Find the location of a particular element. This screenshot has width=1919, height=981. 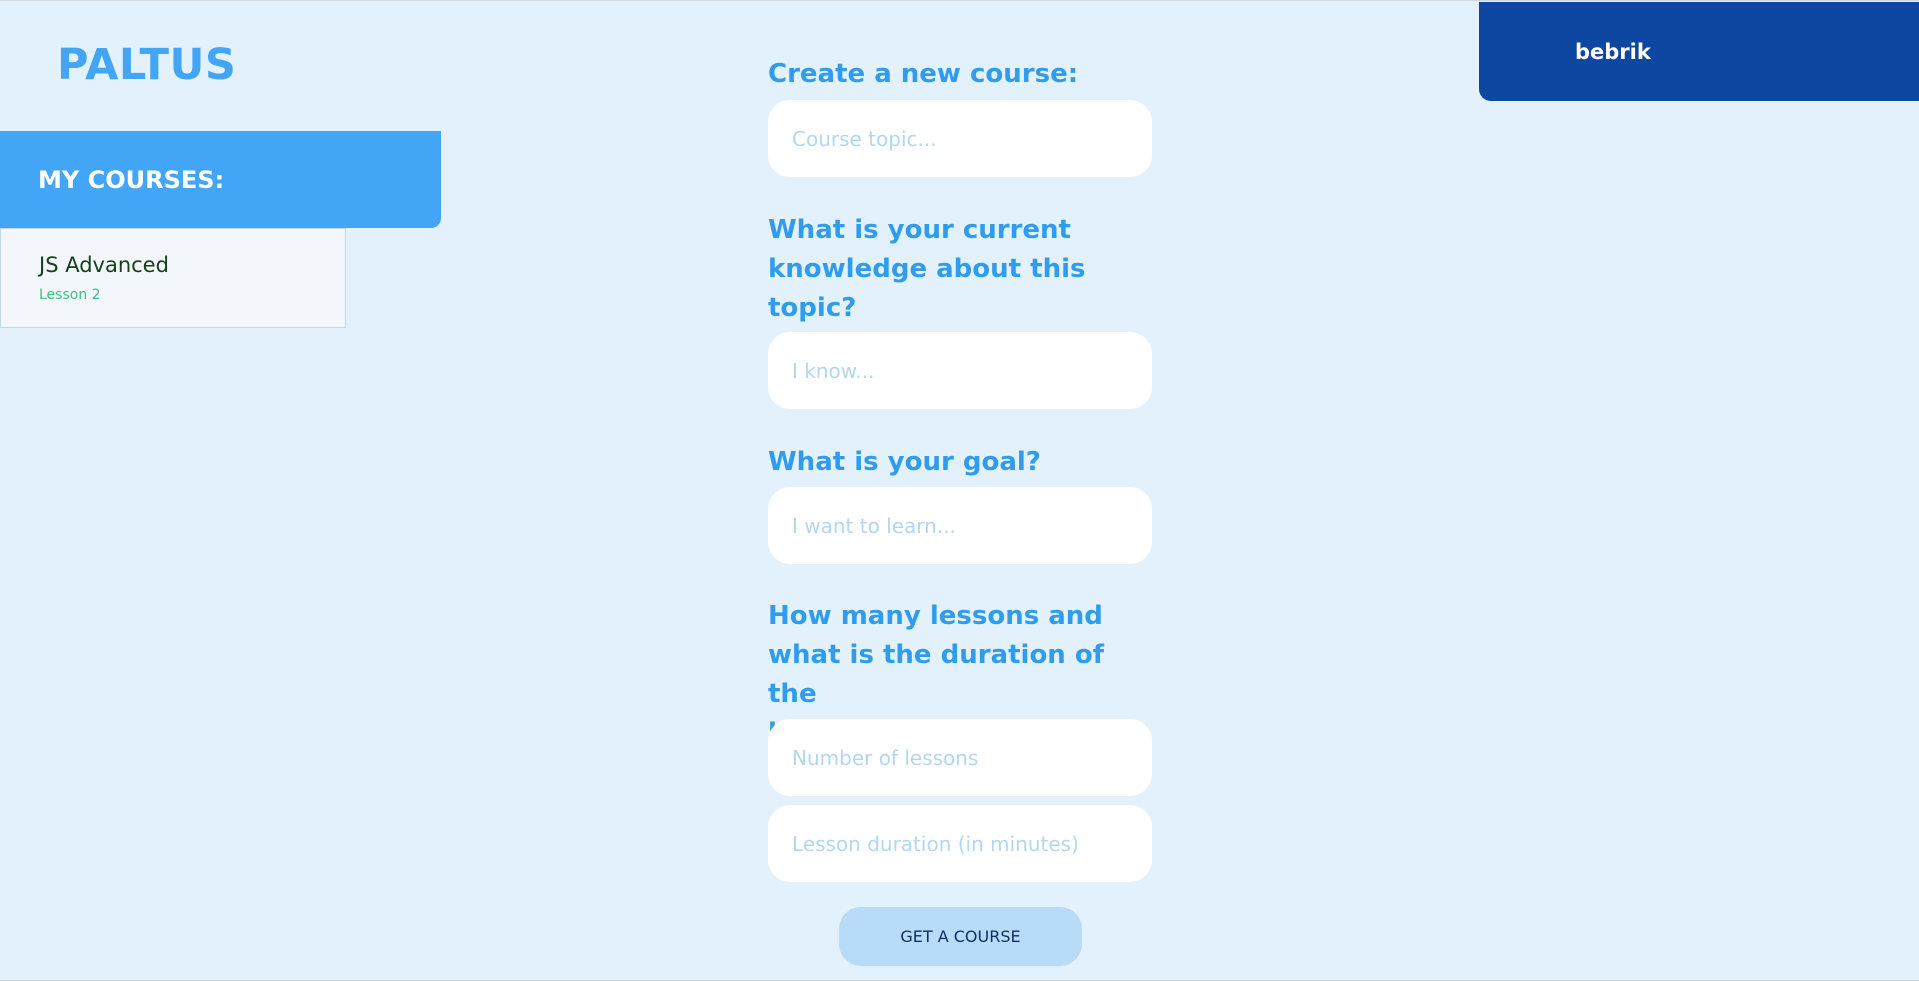

course-lesson-progress: Lesson 2 is located at coordinates (70, 295).